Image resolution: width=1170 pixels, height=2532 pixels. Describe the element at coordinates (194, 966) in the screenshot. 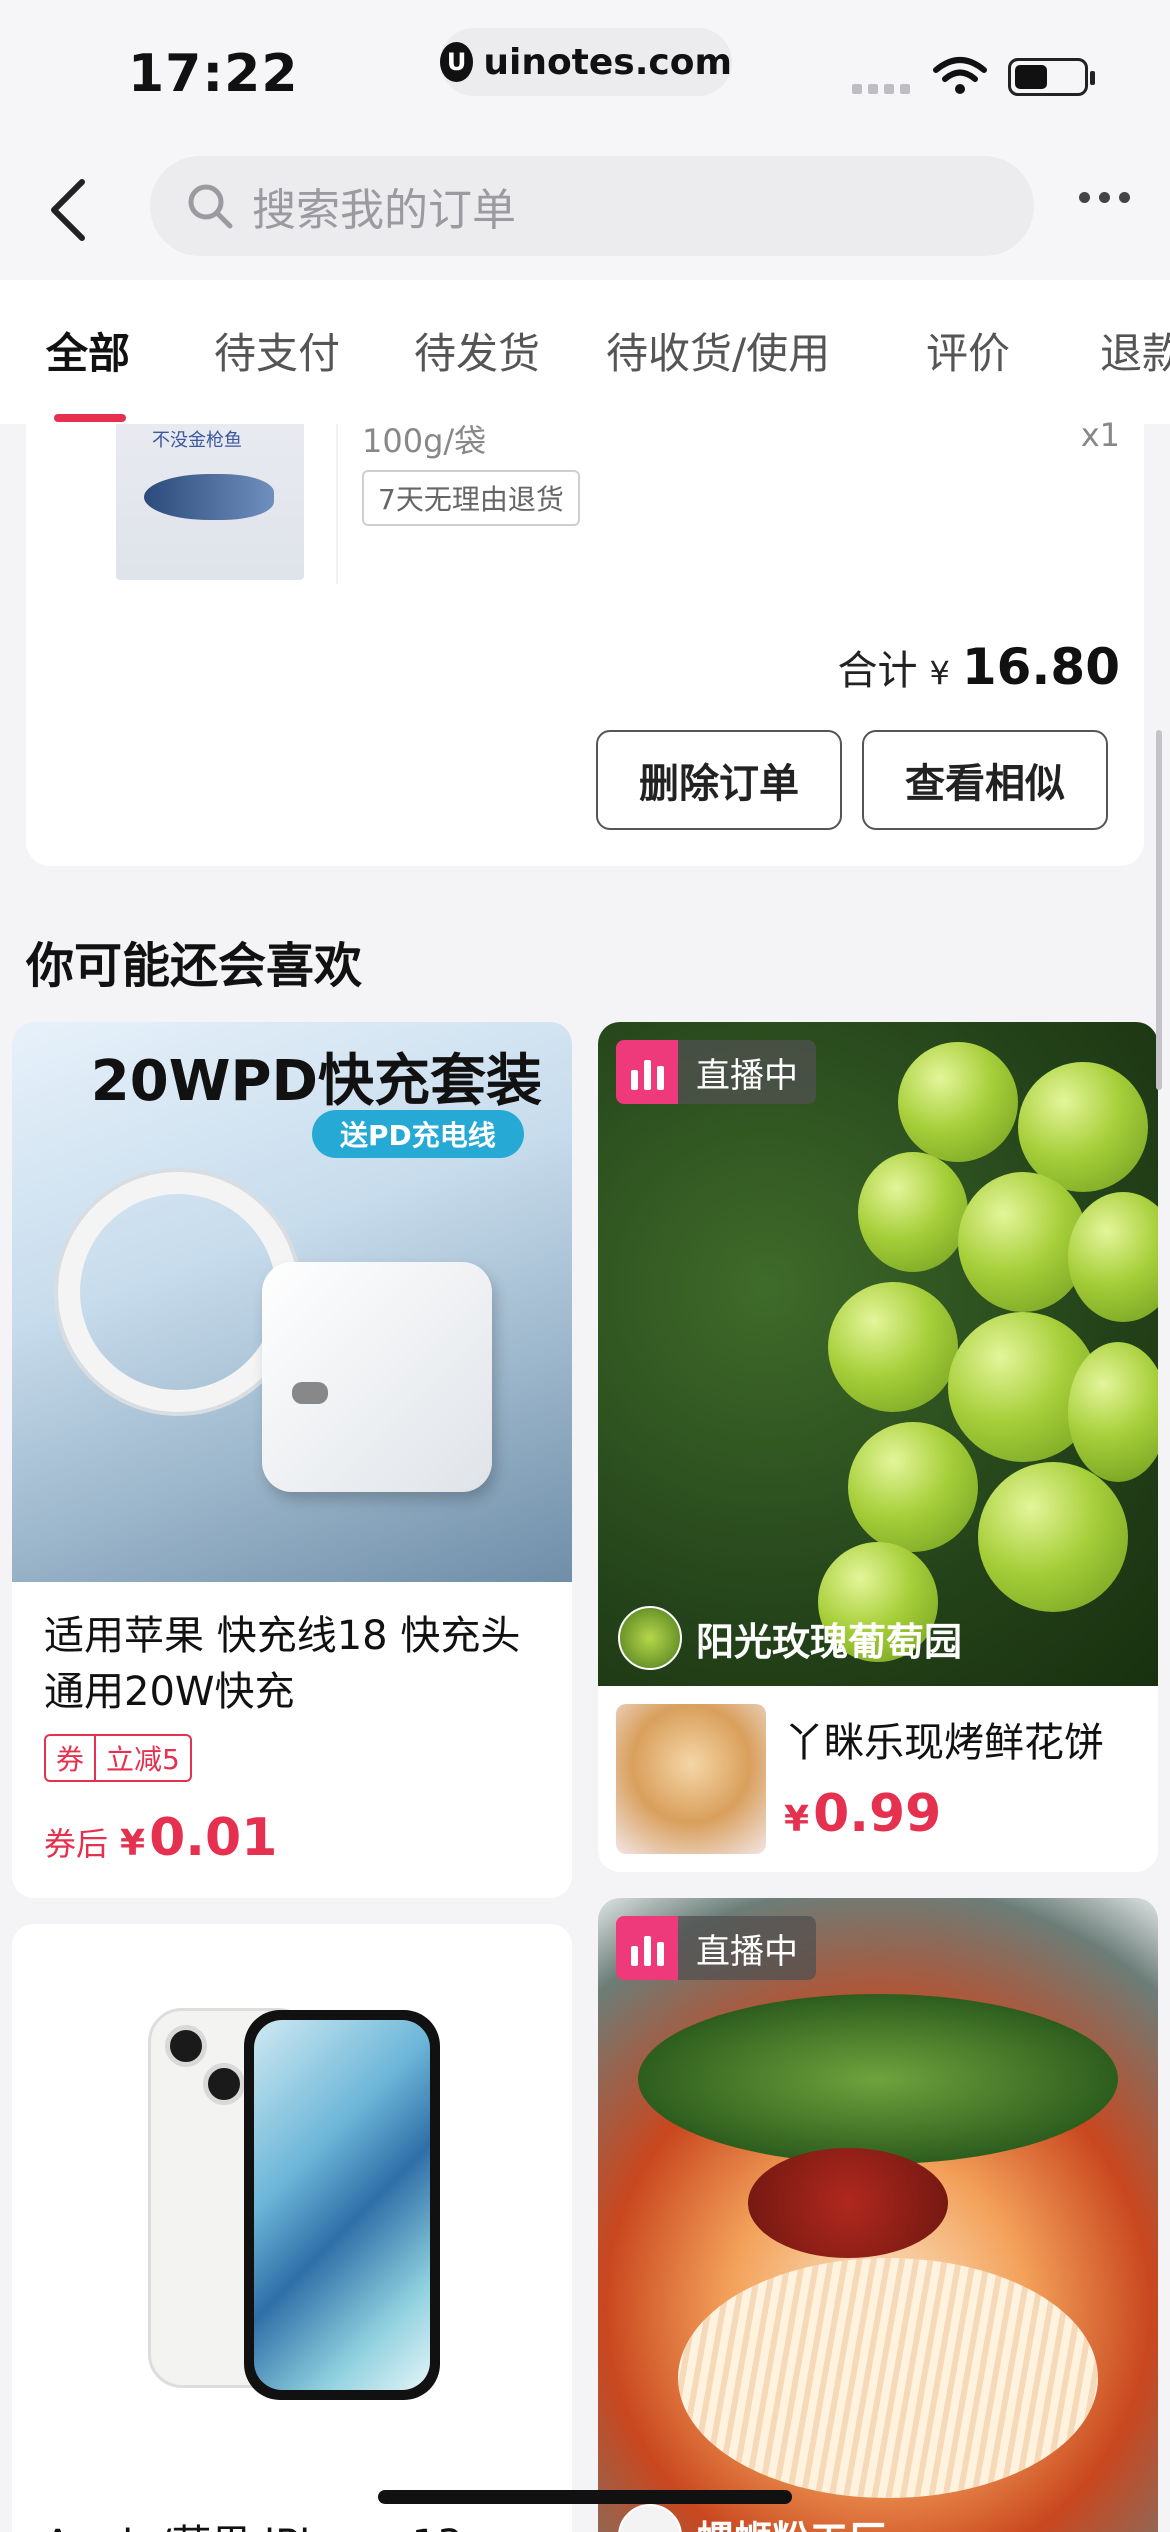

I see `recommend-title: 你可能还会喜欢` at that location.